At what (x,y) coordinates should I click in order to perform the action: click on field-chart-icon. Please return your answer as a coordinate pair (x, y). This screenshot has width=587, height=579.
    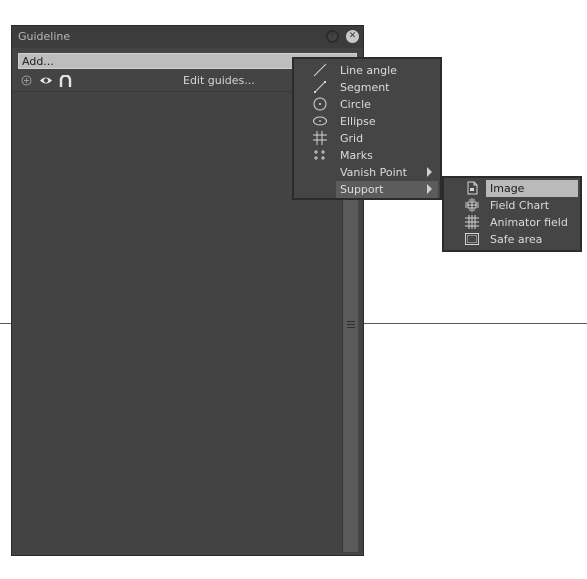
    Looking at the image, I should click on (472, 205).